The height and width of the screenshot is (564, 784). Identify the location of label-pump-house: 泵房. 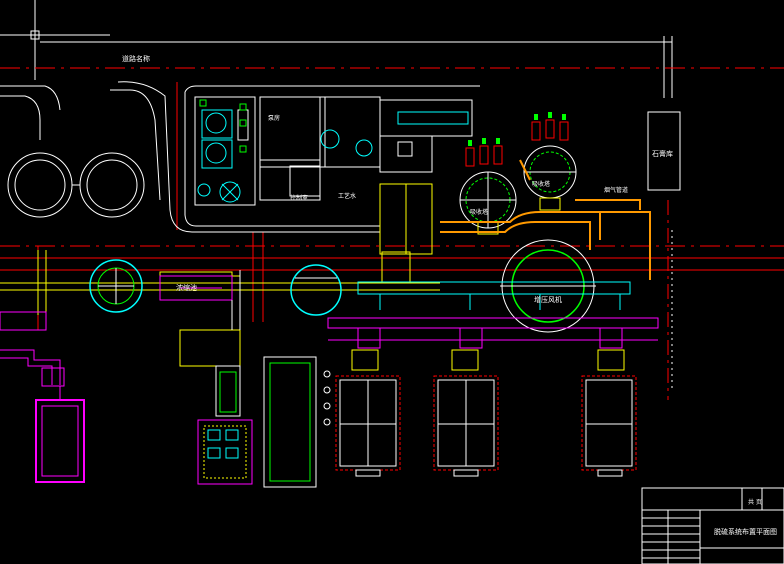
(274, 118).